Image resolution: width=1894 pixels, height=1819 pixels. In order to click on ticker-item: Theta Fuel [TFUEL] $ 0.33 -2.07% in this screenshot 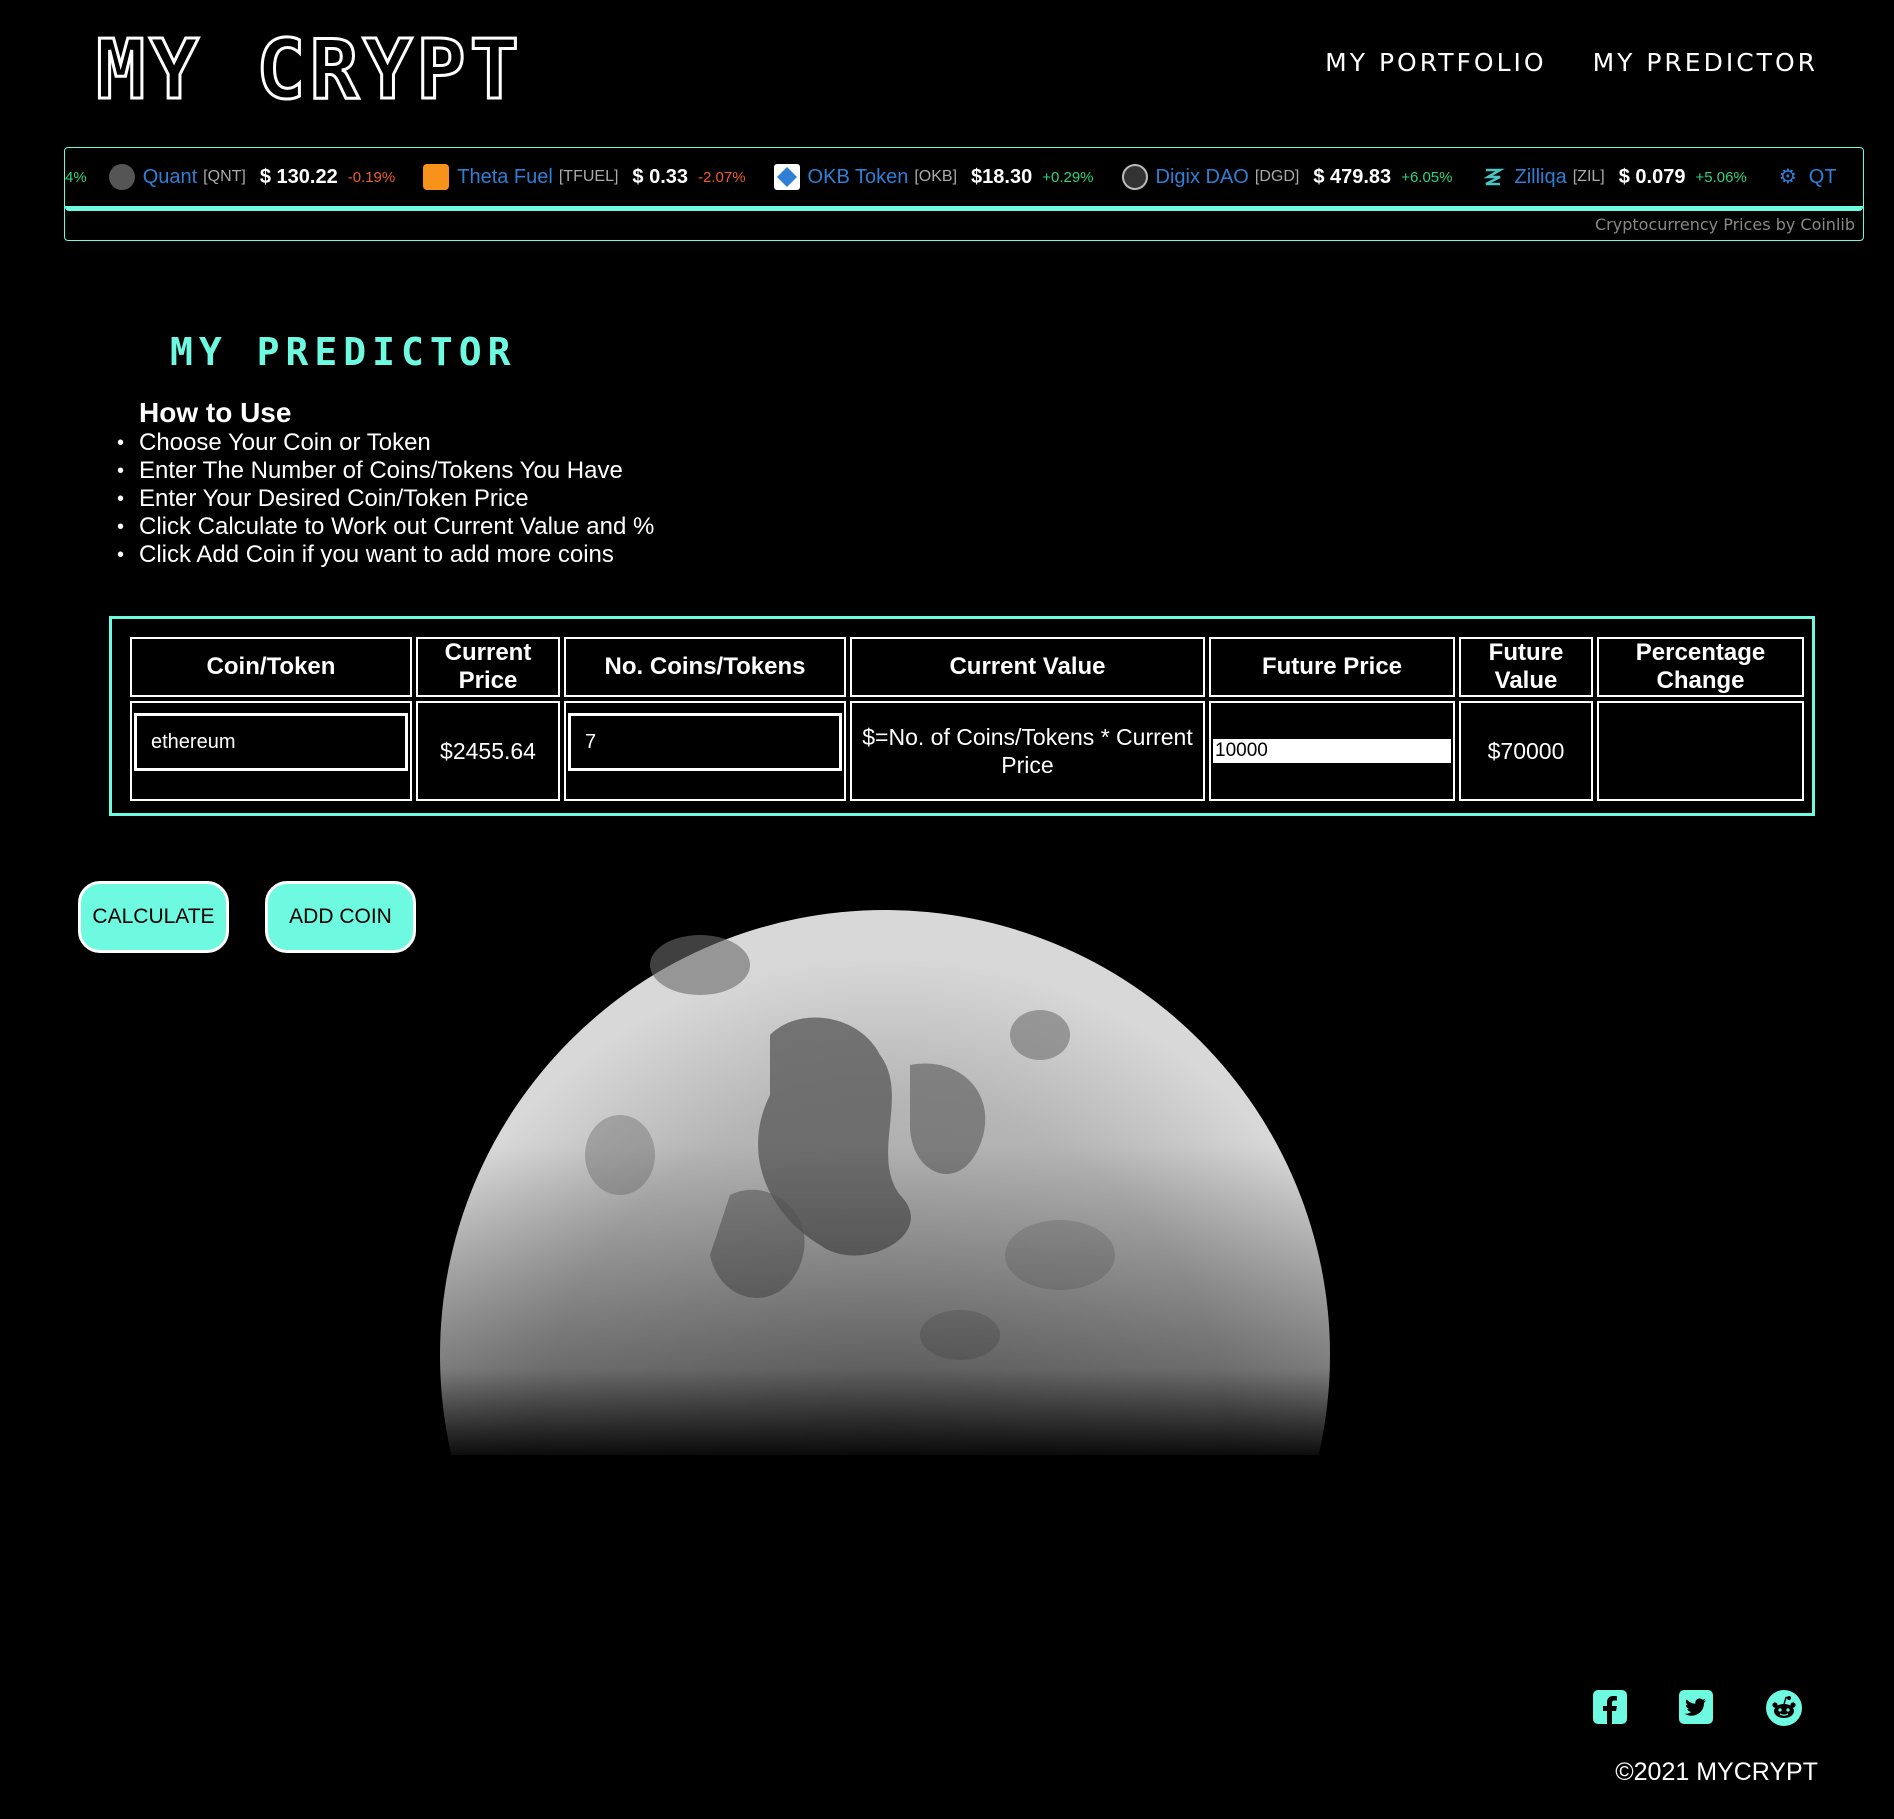, I will do `click(584, 177)`.